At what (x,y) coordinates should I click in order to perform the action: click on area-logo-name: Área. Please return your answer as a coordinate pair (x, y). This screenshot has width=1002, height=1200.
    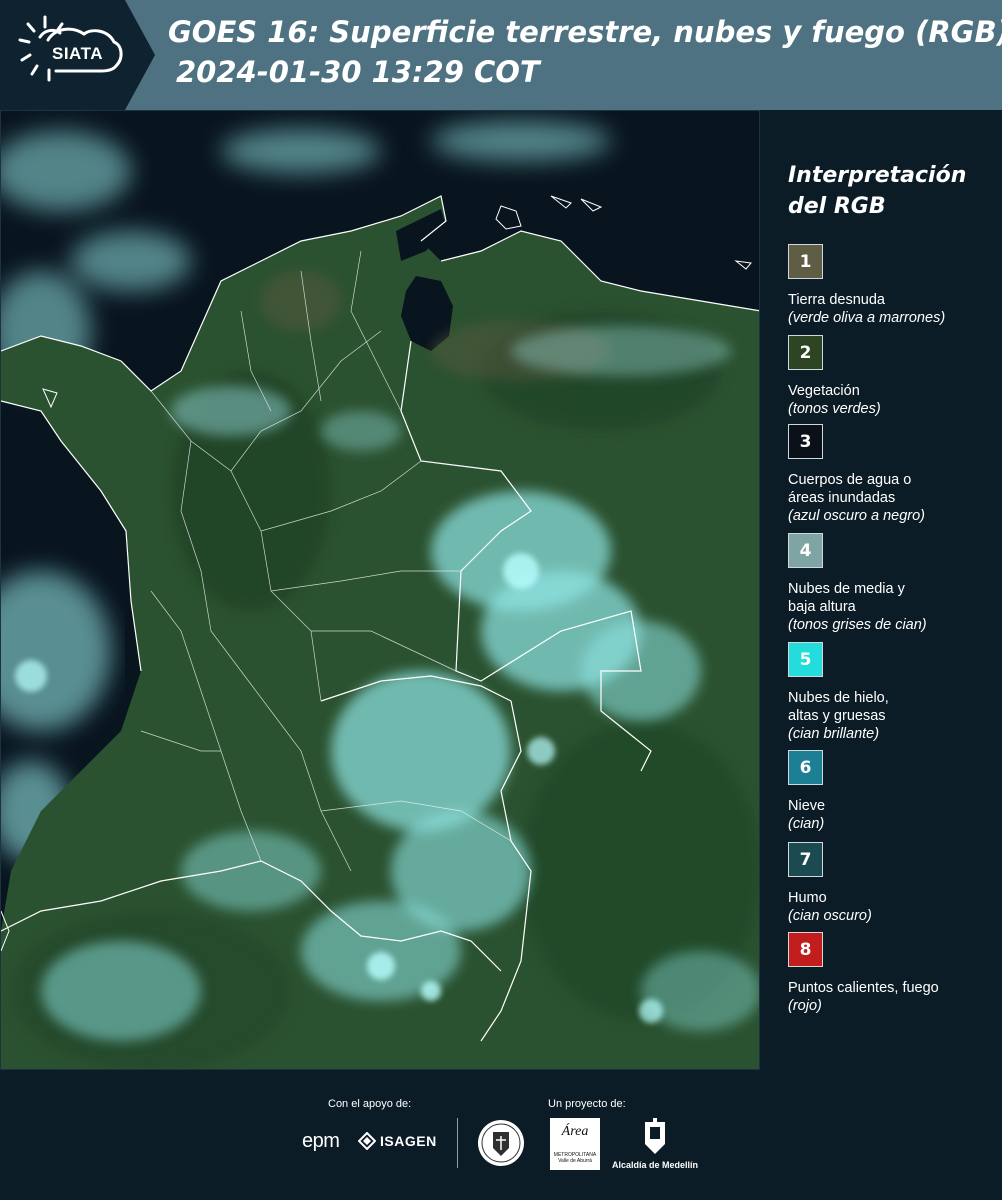
    Looking at the image, I should click on (575, 1131).